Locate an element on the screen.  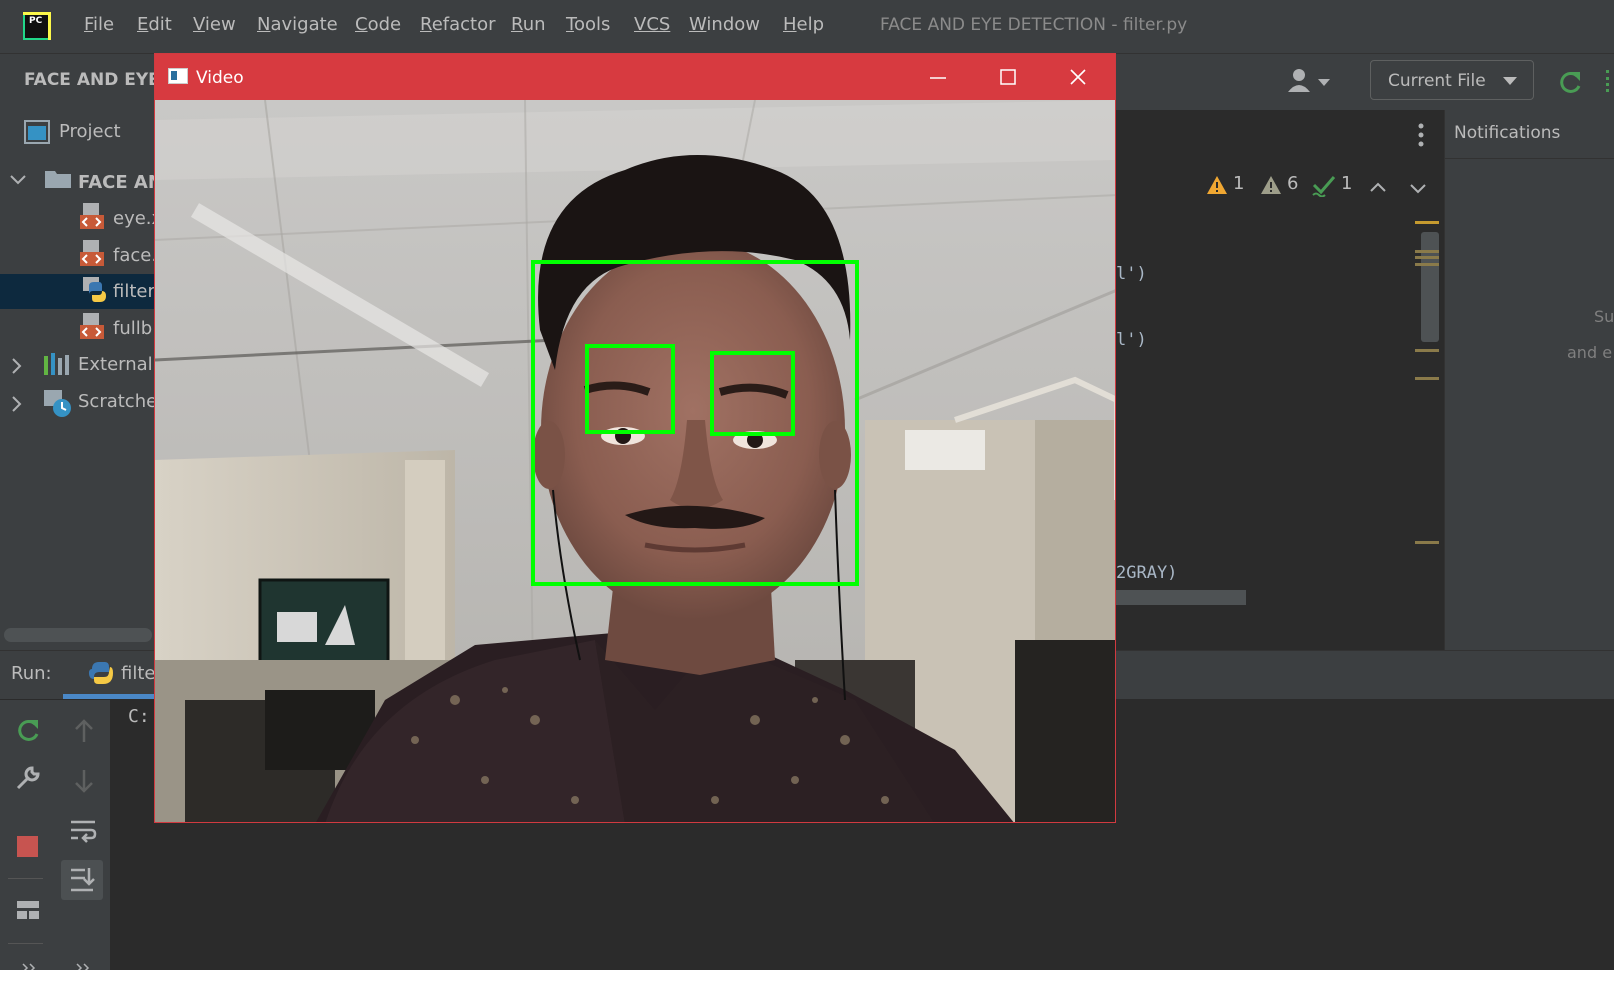
code-line-1: l') is located at coordinates (1131, 274).